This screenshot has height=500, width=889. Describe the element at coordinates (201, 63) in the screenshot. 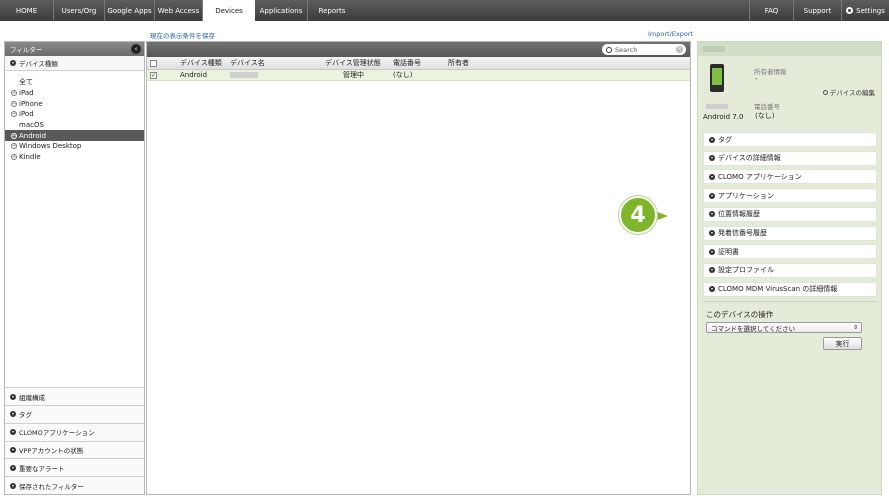

I see `col-device-type: デバイス種類` at that location.